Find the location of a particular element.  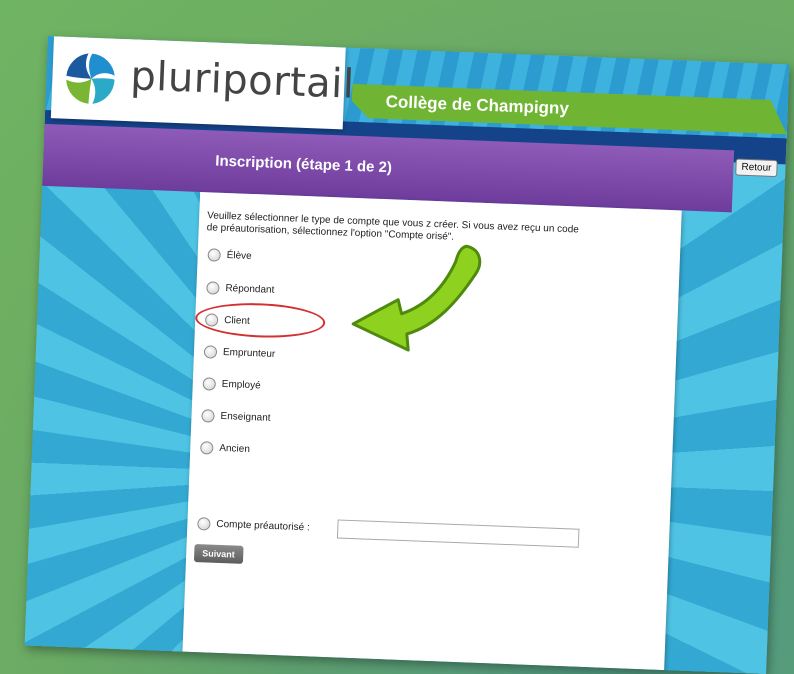

option-employe: Employé is located at coordinates (231, 384).